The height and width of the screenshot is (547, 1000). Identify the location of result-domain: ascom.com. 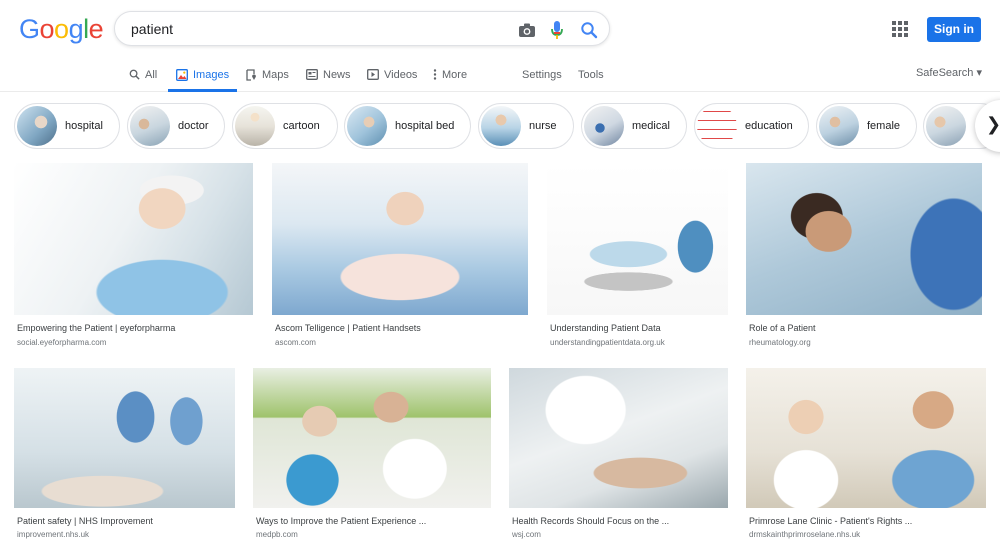
(295, 342).